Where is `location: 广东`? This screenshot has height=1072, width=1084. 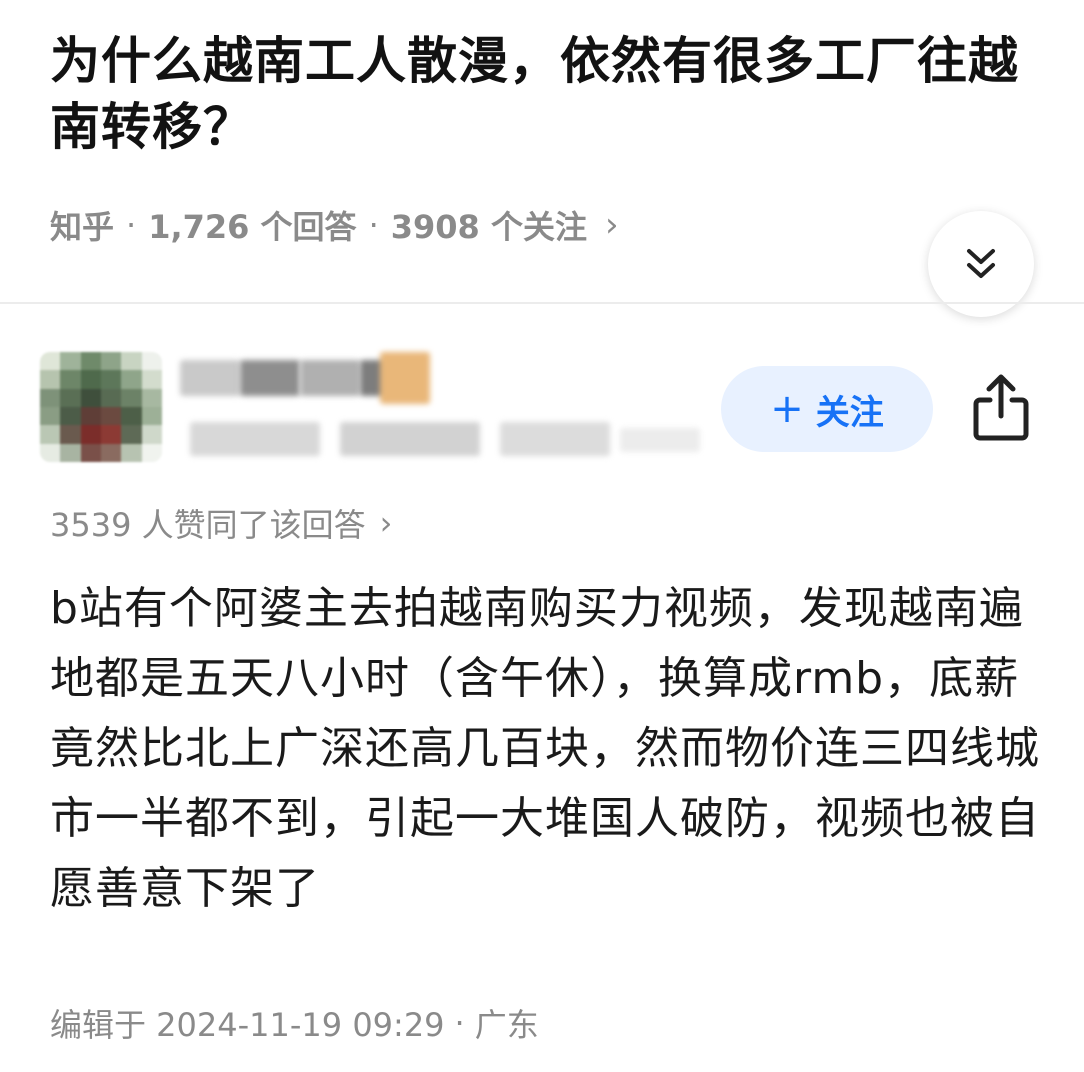 location: 广东 is located at coordinates (506, 1025).